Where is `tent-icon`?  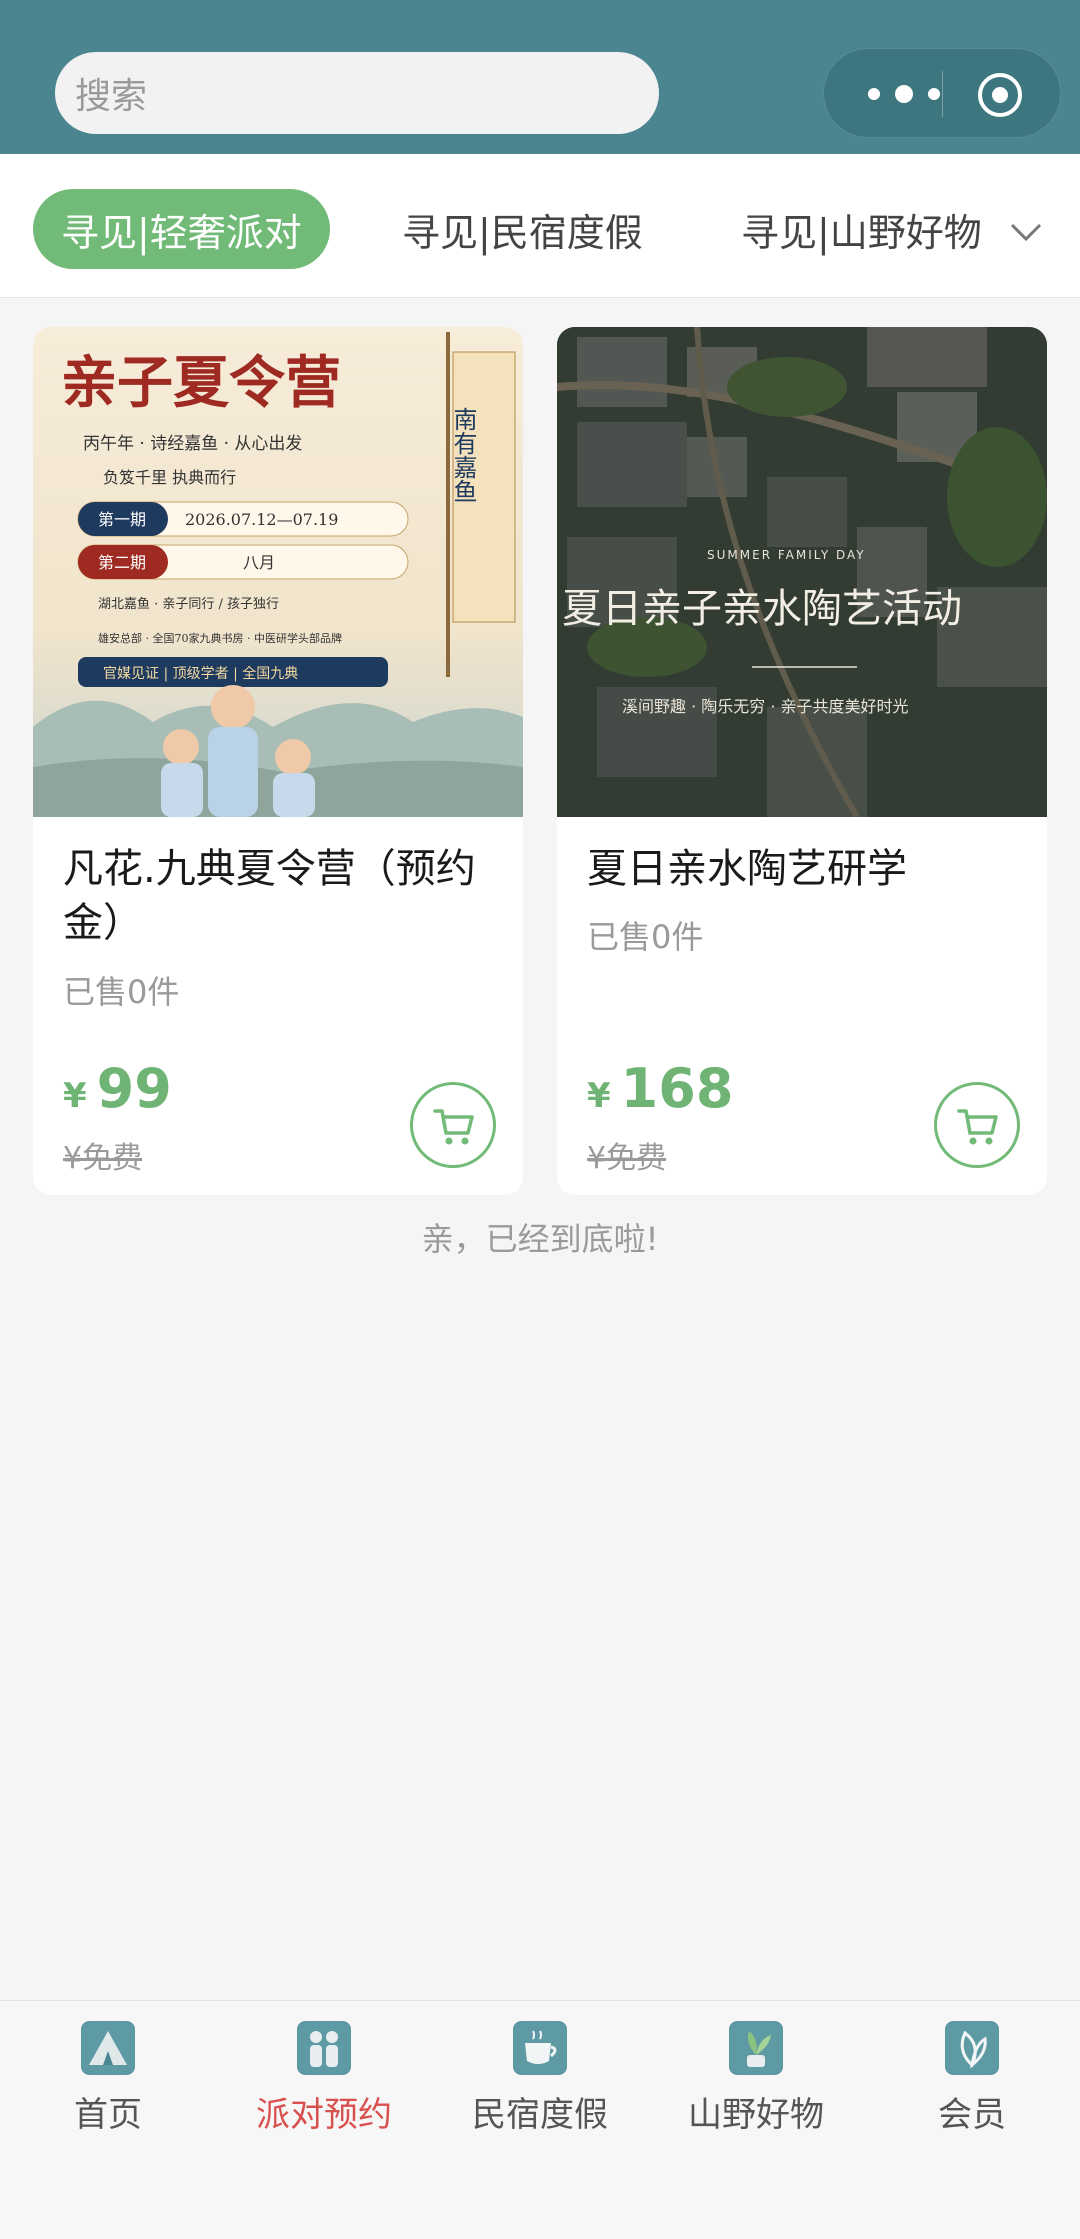 tent-icon is located at coordinates (108, 2048).